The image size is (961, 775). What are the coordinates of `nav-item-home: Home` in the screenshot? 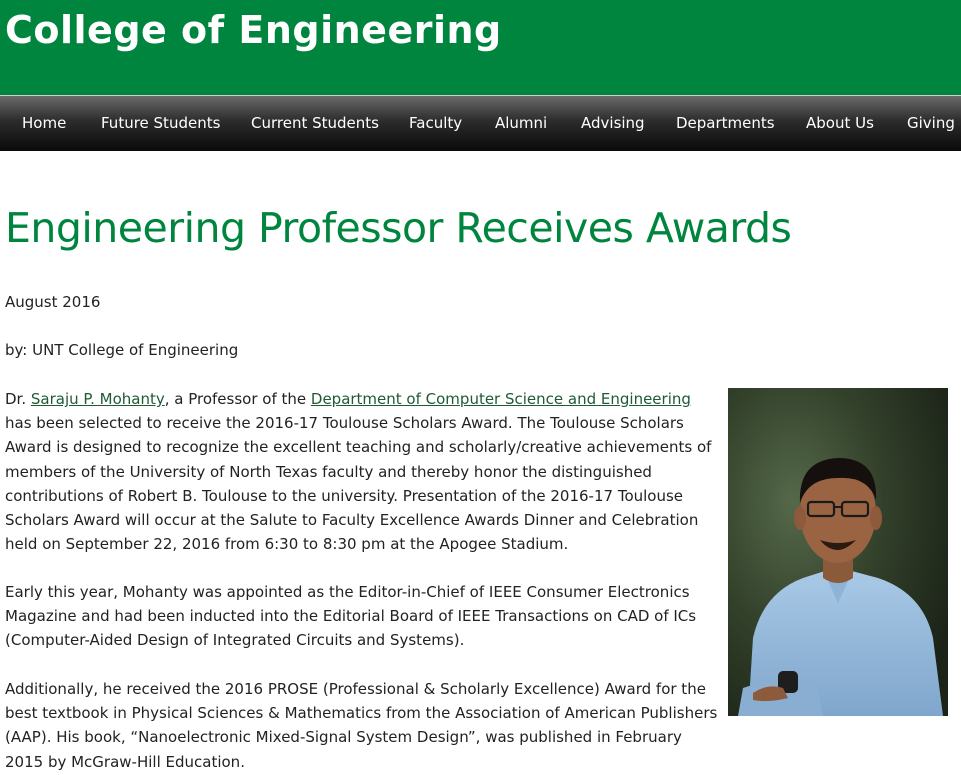 It's located at (44, 123).